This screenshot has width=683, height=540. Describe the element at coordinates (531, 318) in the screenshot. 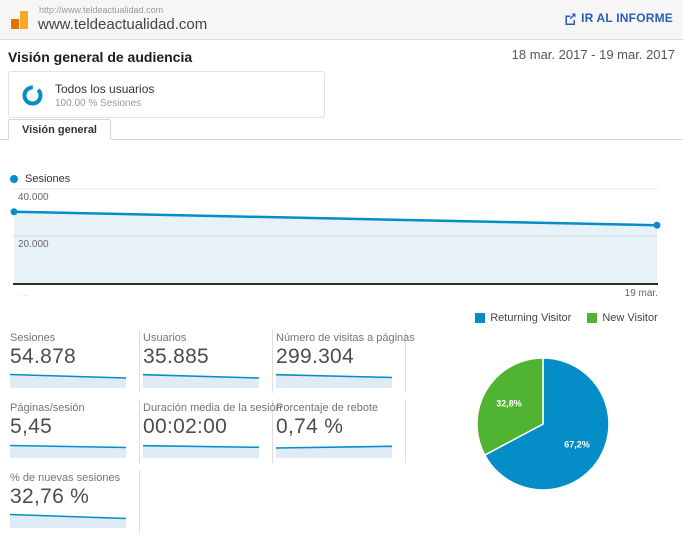

I see `legend-label: Returning Visitor` at that location.